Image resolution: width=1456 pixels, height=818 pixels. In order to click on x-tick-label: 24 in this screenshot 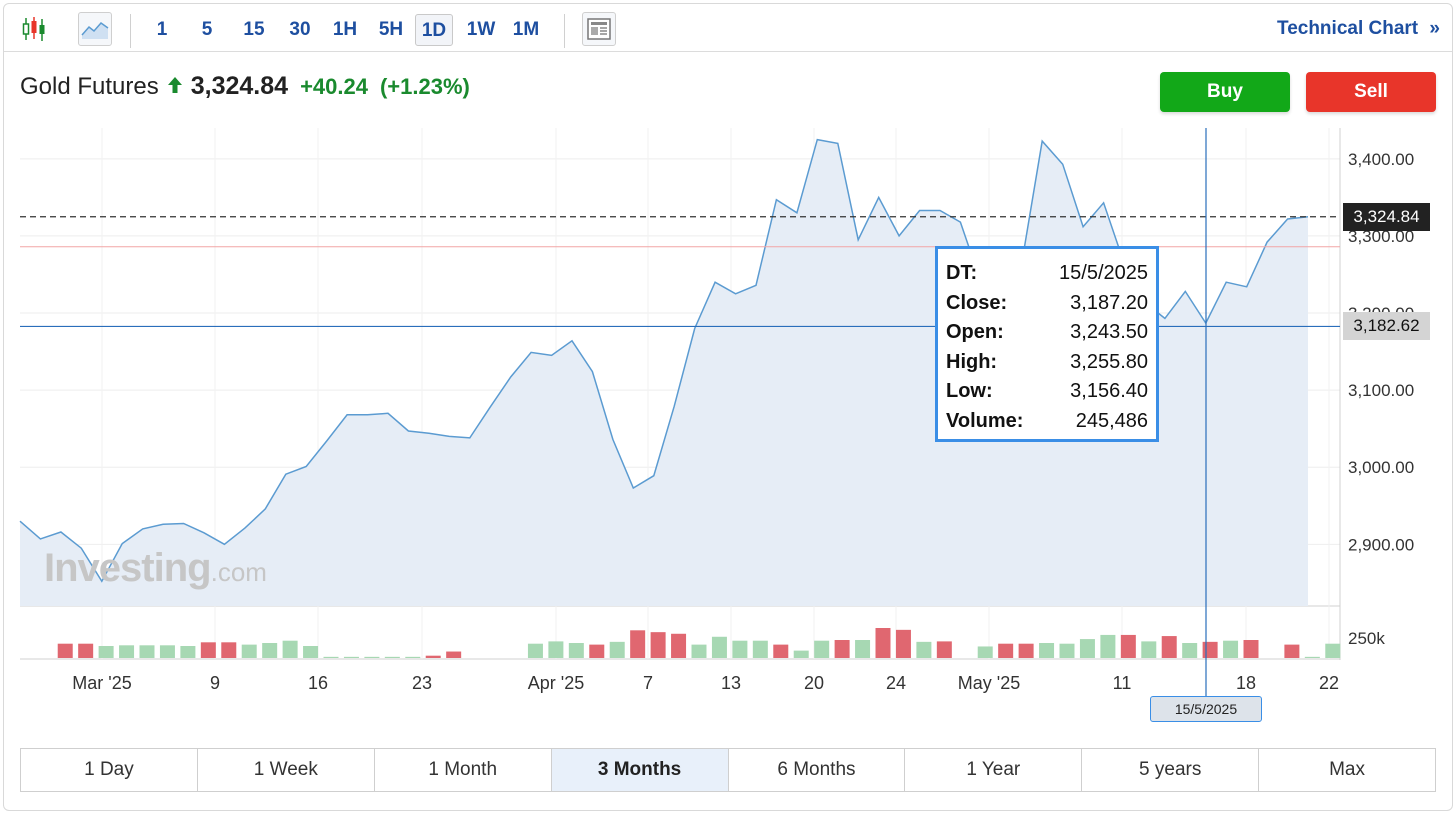, I will do `click(896, 683)`.